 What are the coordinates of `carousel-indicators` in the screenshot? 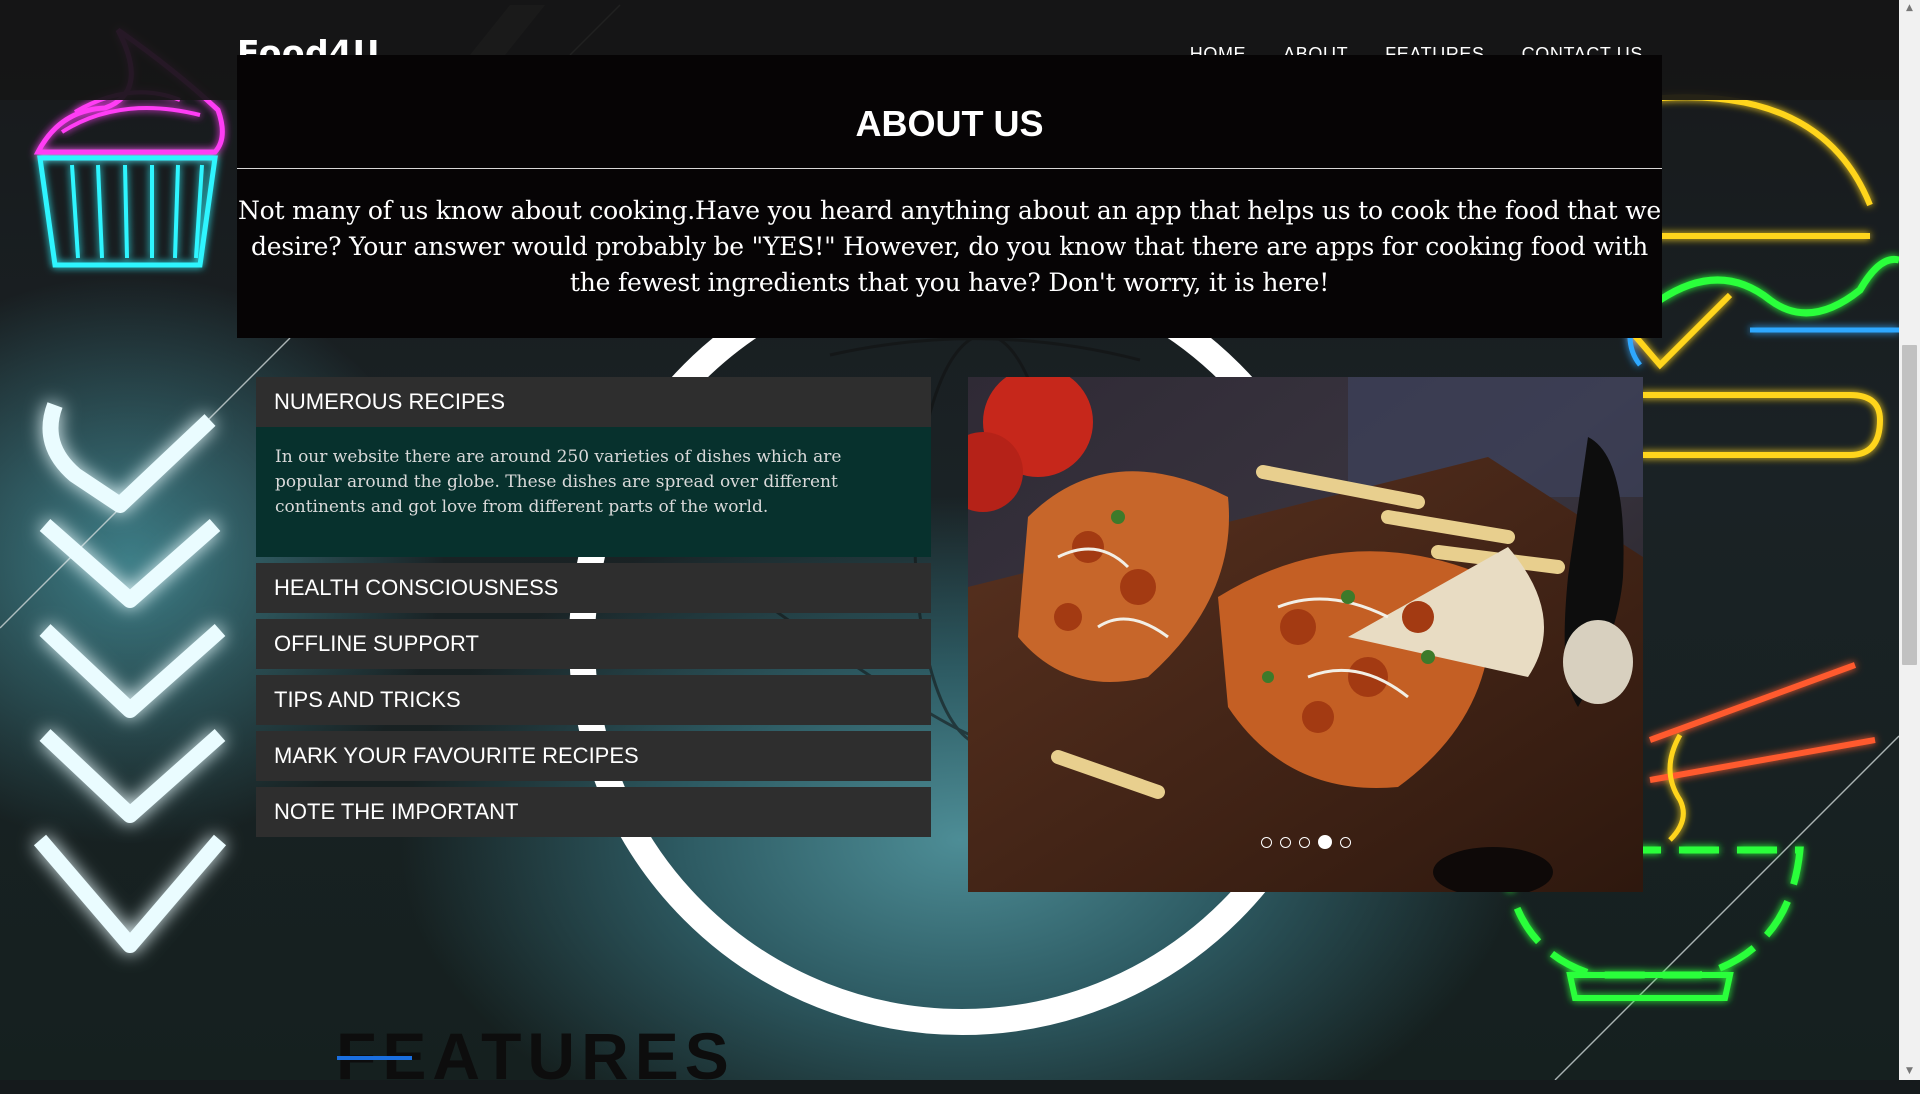 It's located at (1305, 842).